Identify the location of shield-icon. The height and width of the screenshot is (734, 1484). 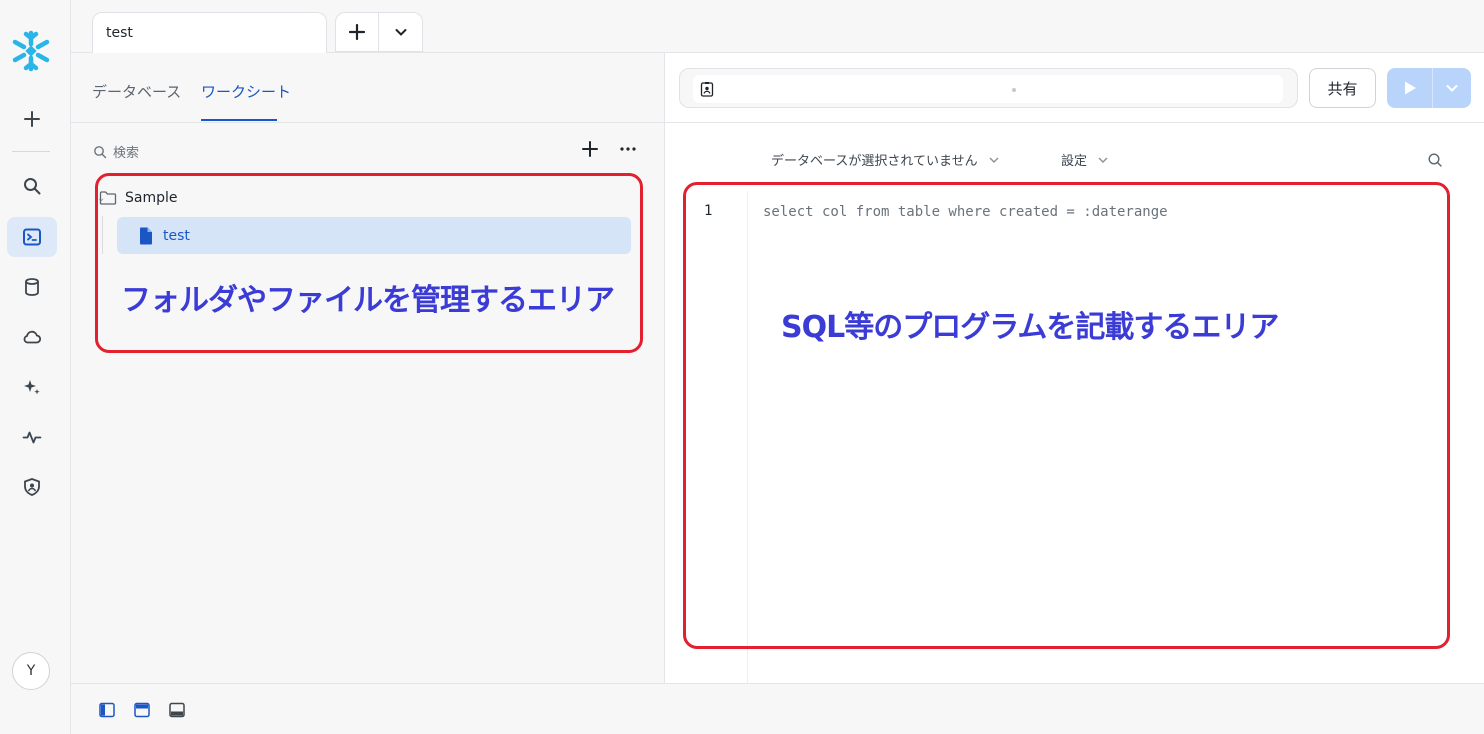
(32, 487).